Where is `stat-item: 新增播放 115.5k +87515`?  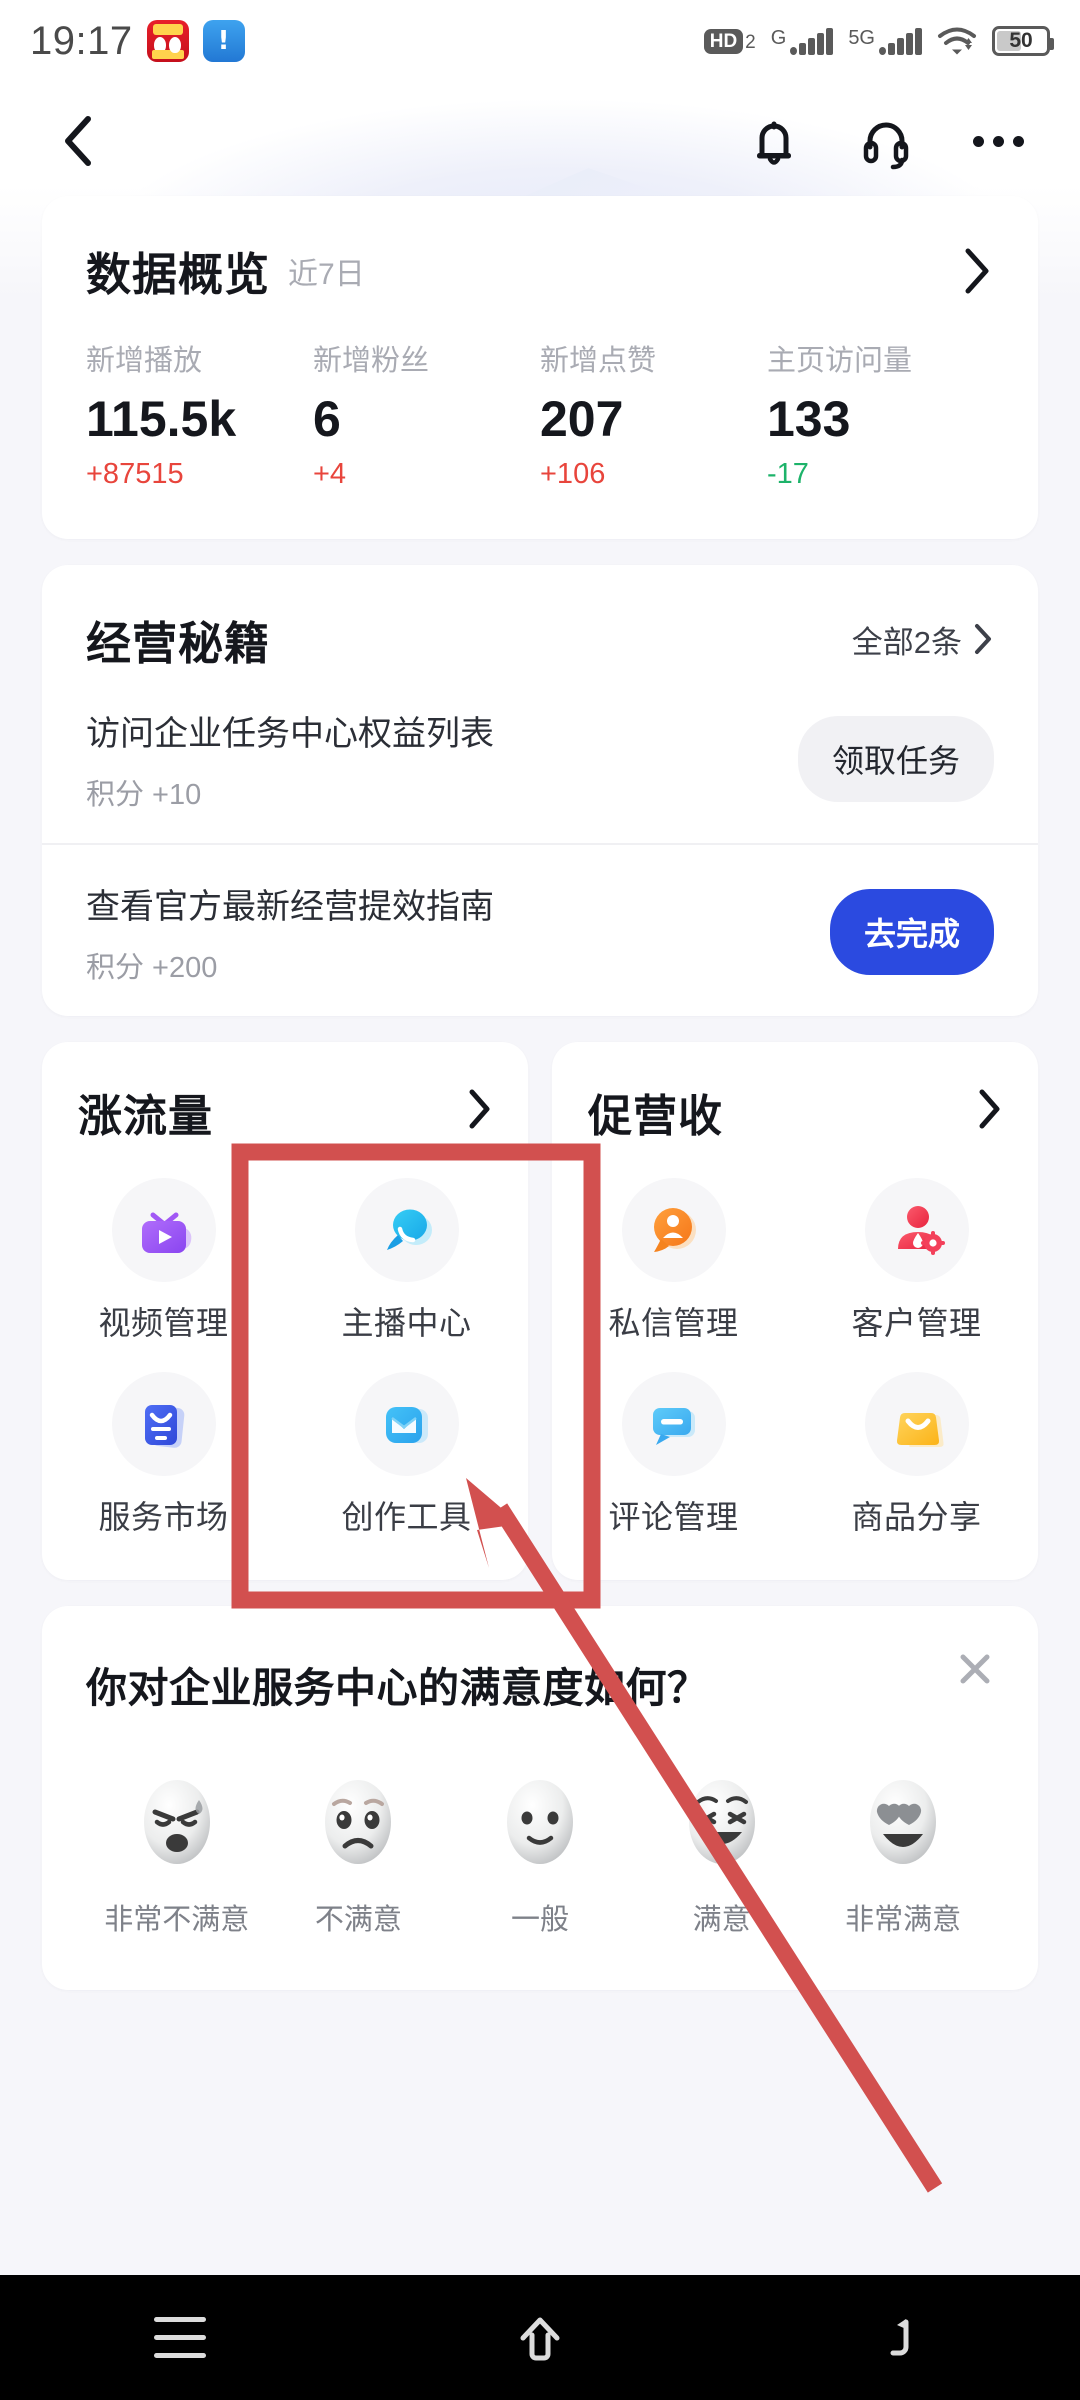 stat-item: 新增播放 115.5k +87515 is located at coordinates (199, 414).